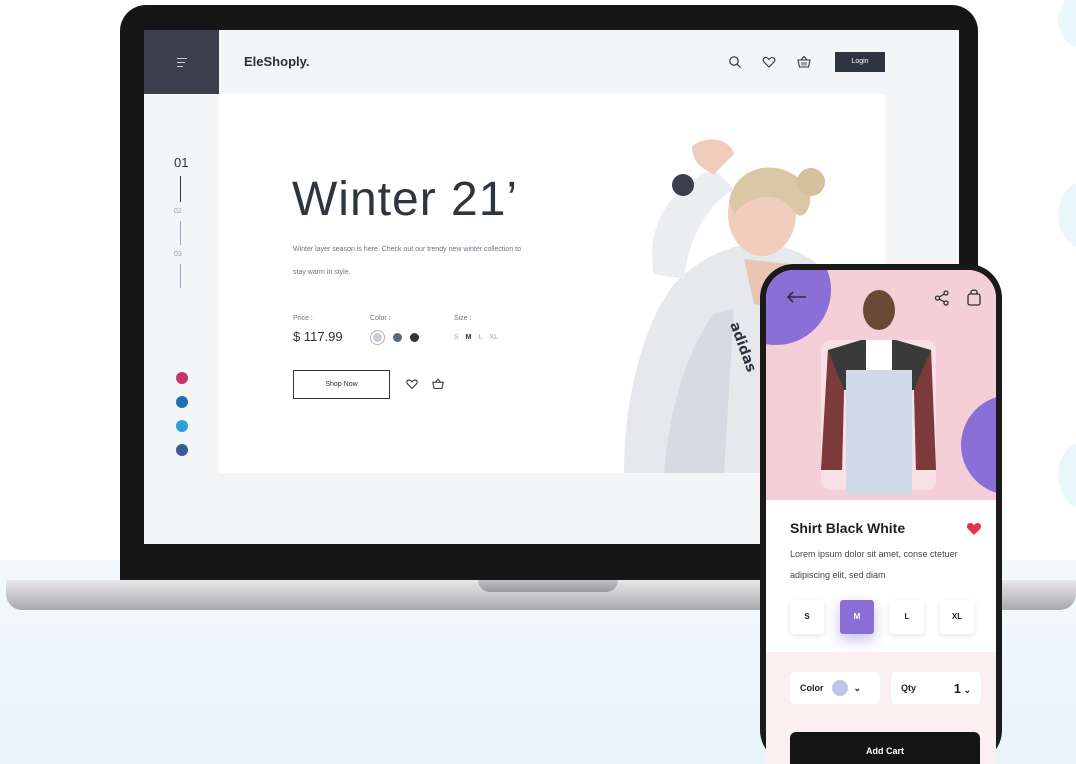 Image resolution: width=1076 pixels, height=764 pixels. What do you see at coordinates (181, 254) in the screenshot?
I see `slide-number: 03` at bounding box center [181, 254].